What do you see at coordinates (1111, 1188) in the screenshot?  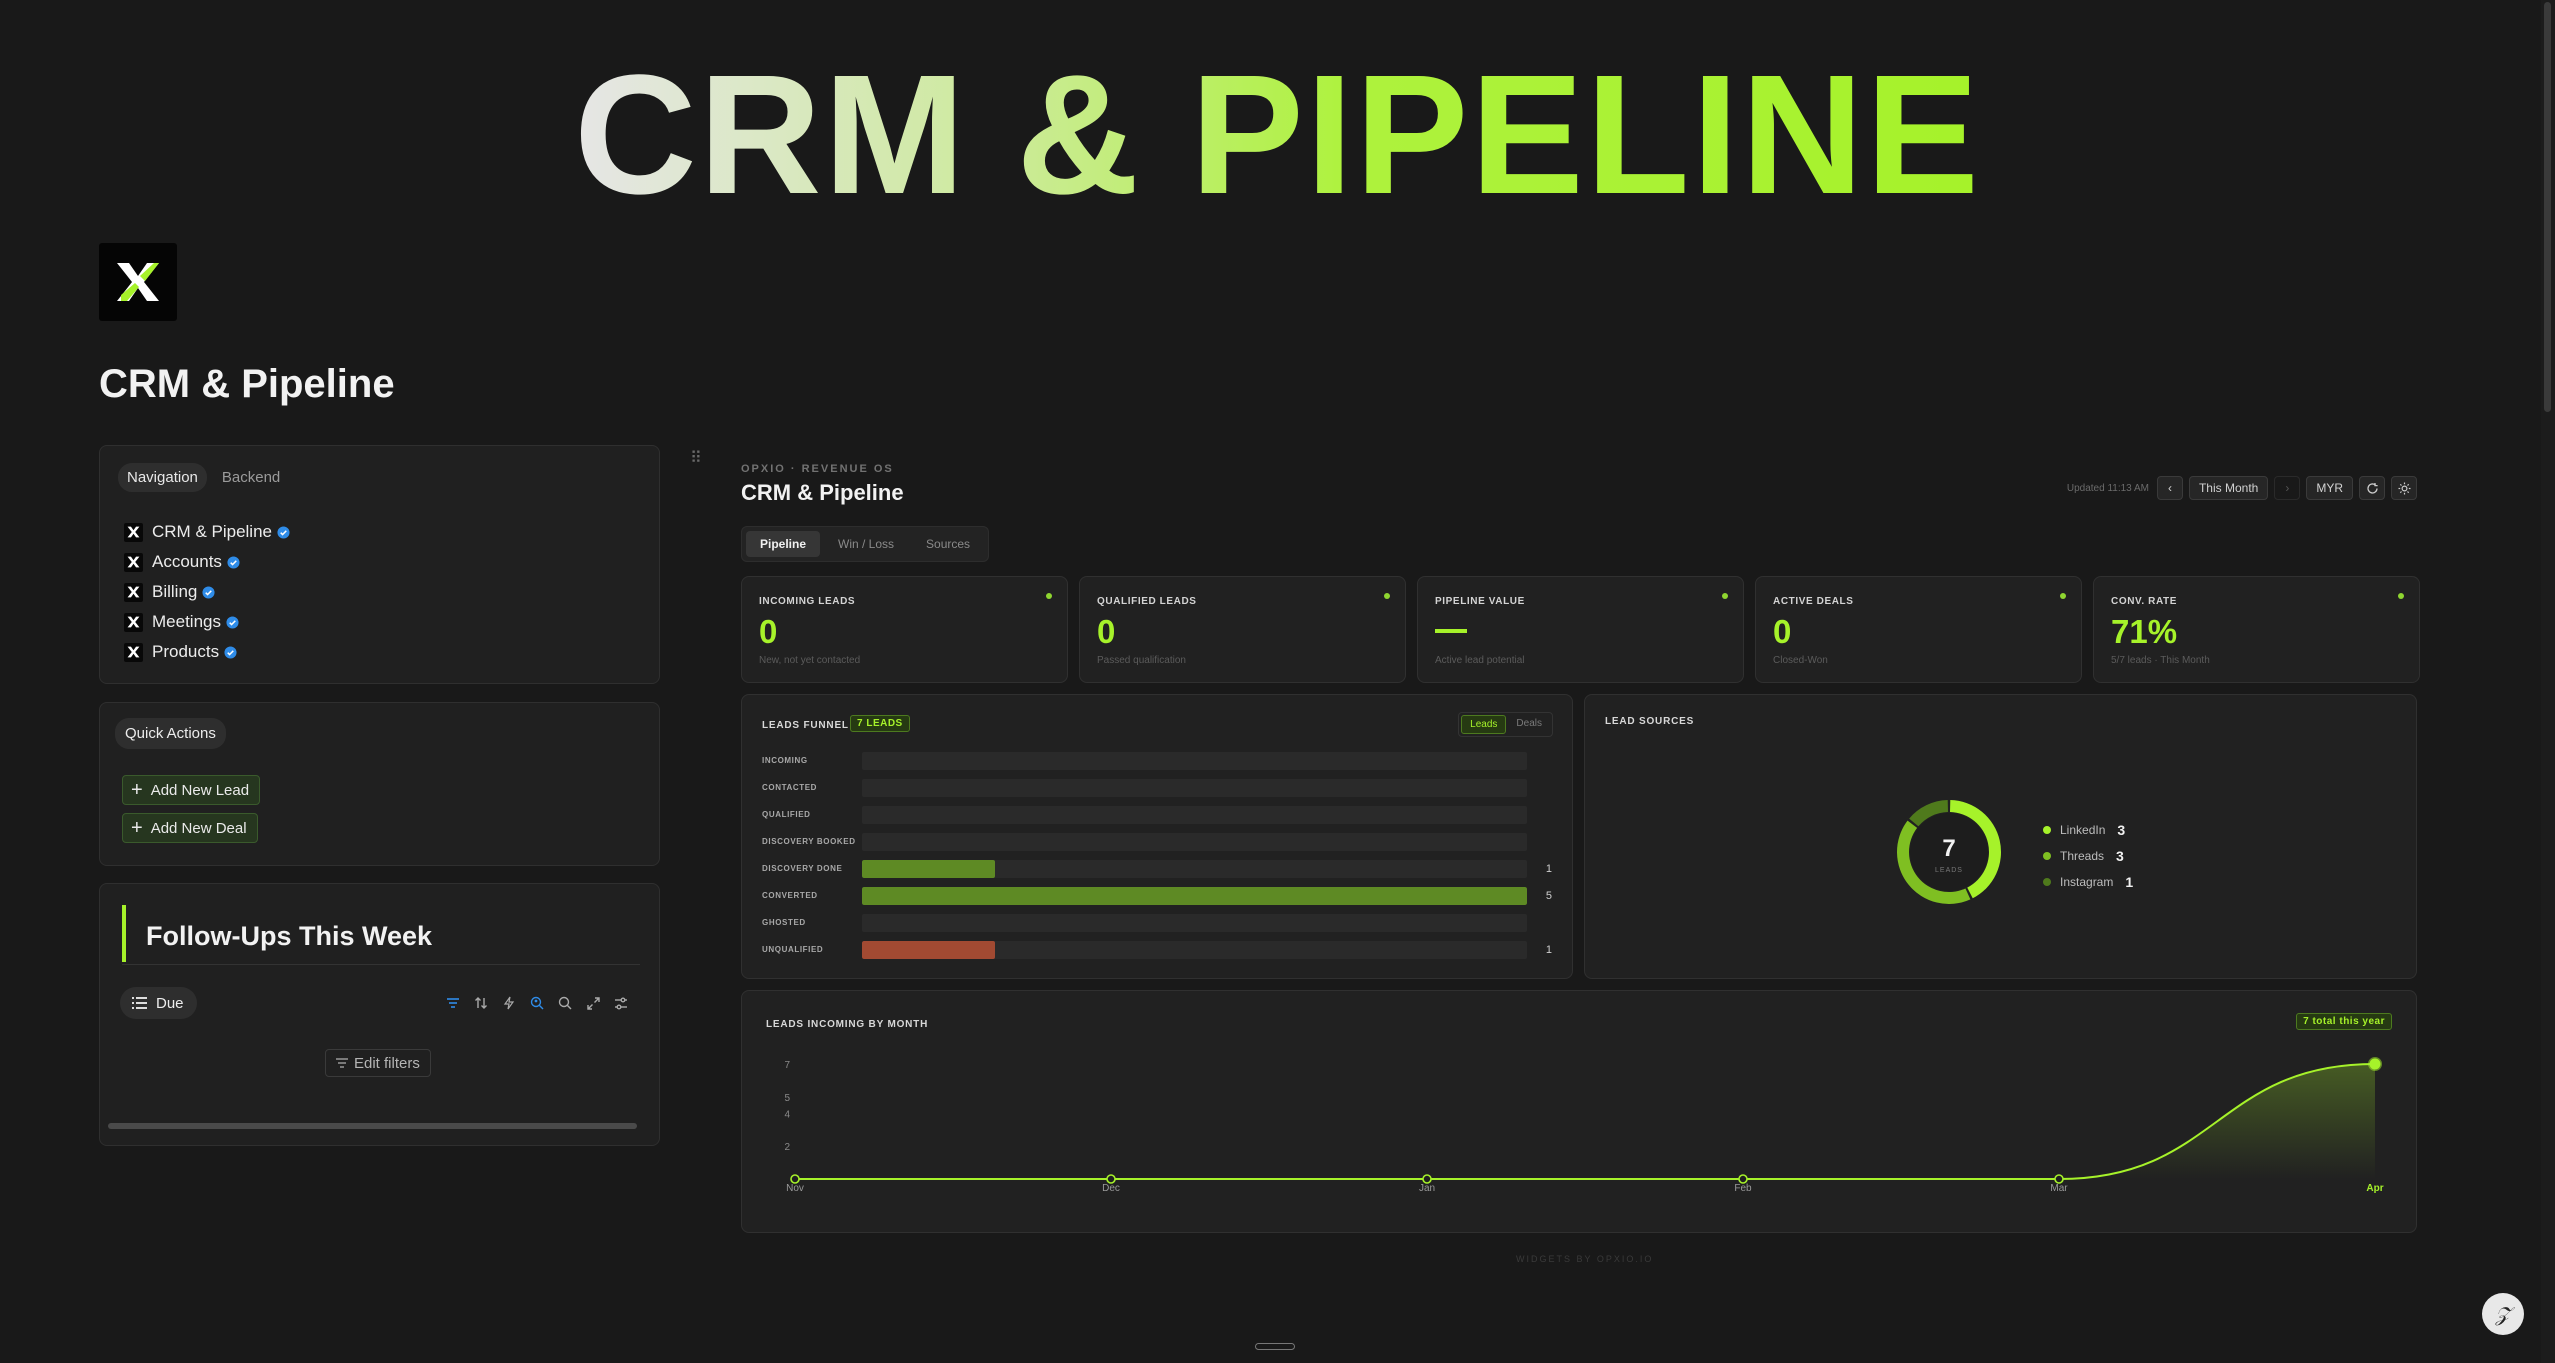 I see `x-tick-label: Dec` at bounding box center [1111, 1188].